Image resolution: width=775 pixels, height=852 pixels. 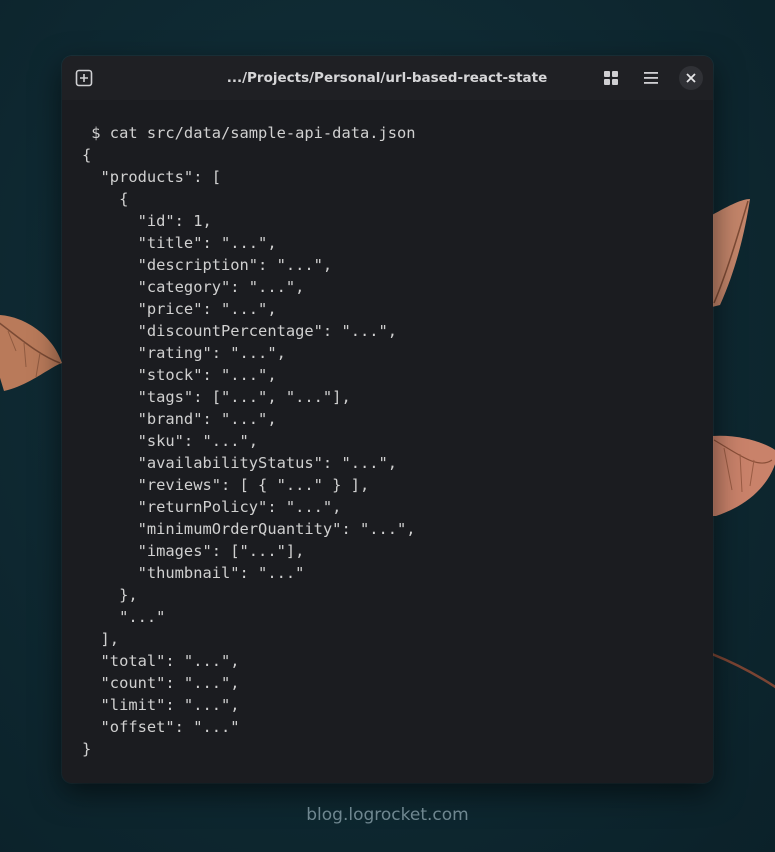 I want to click on grid-icon, so click(x=611, y=78).